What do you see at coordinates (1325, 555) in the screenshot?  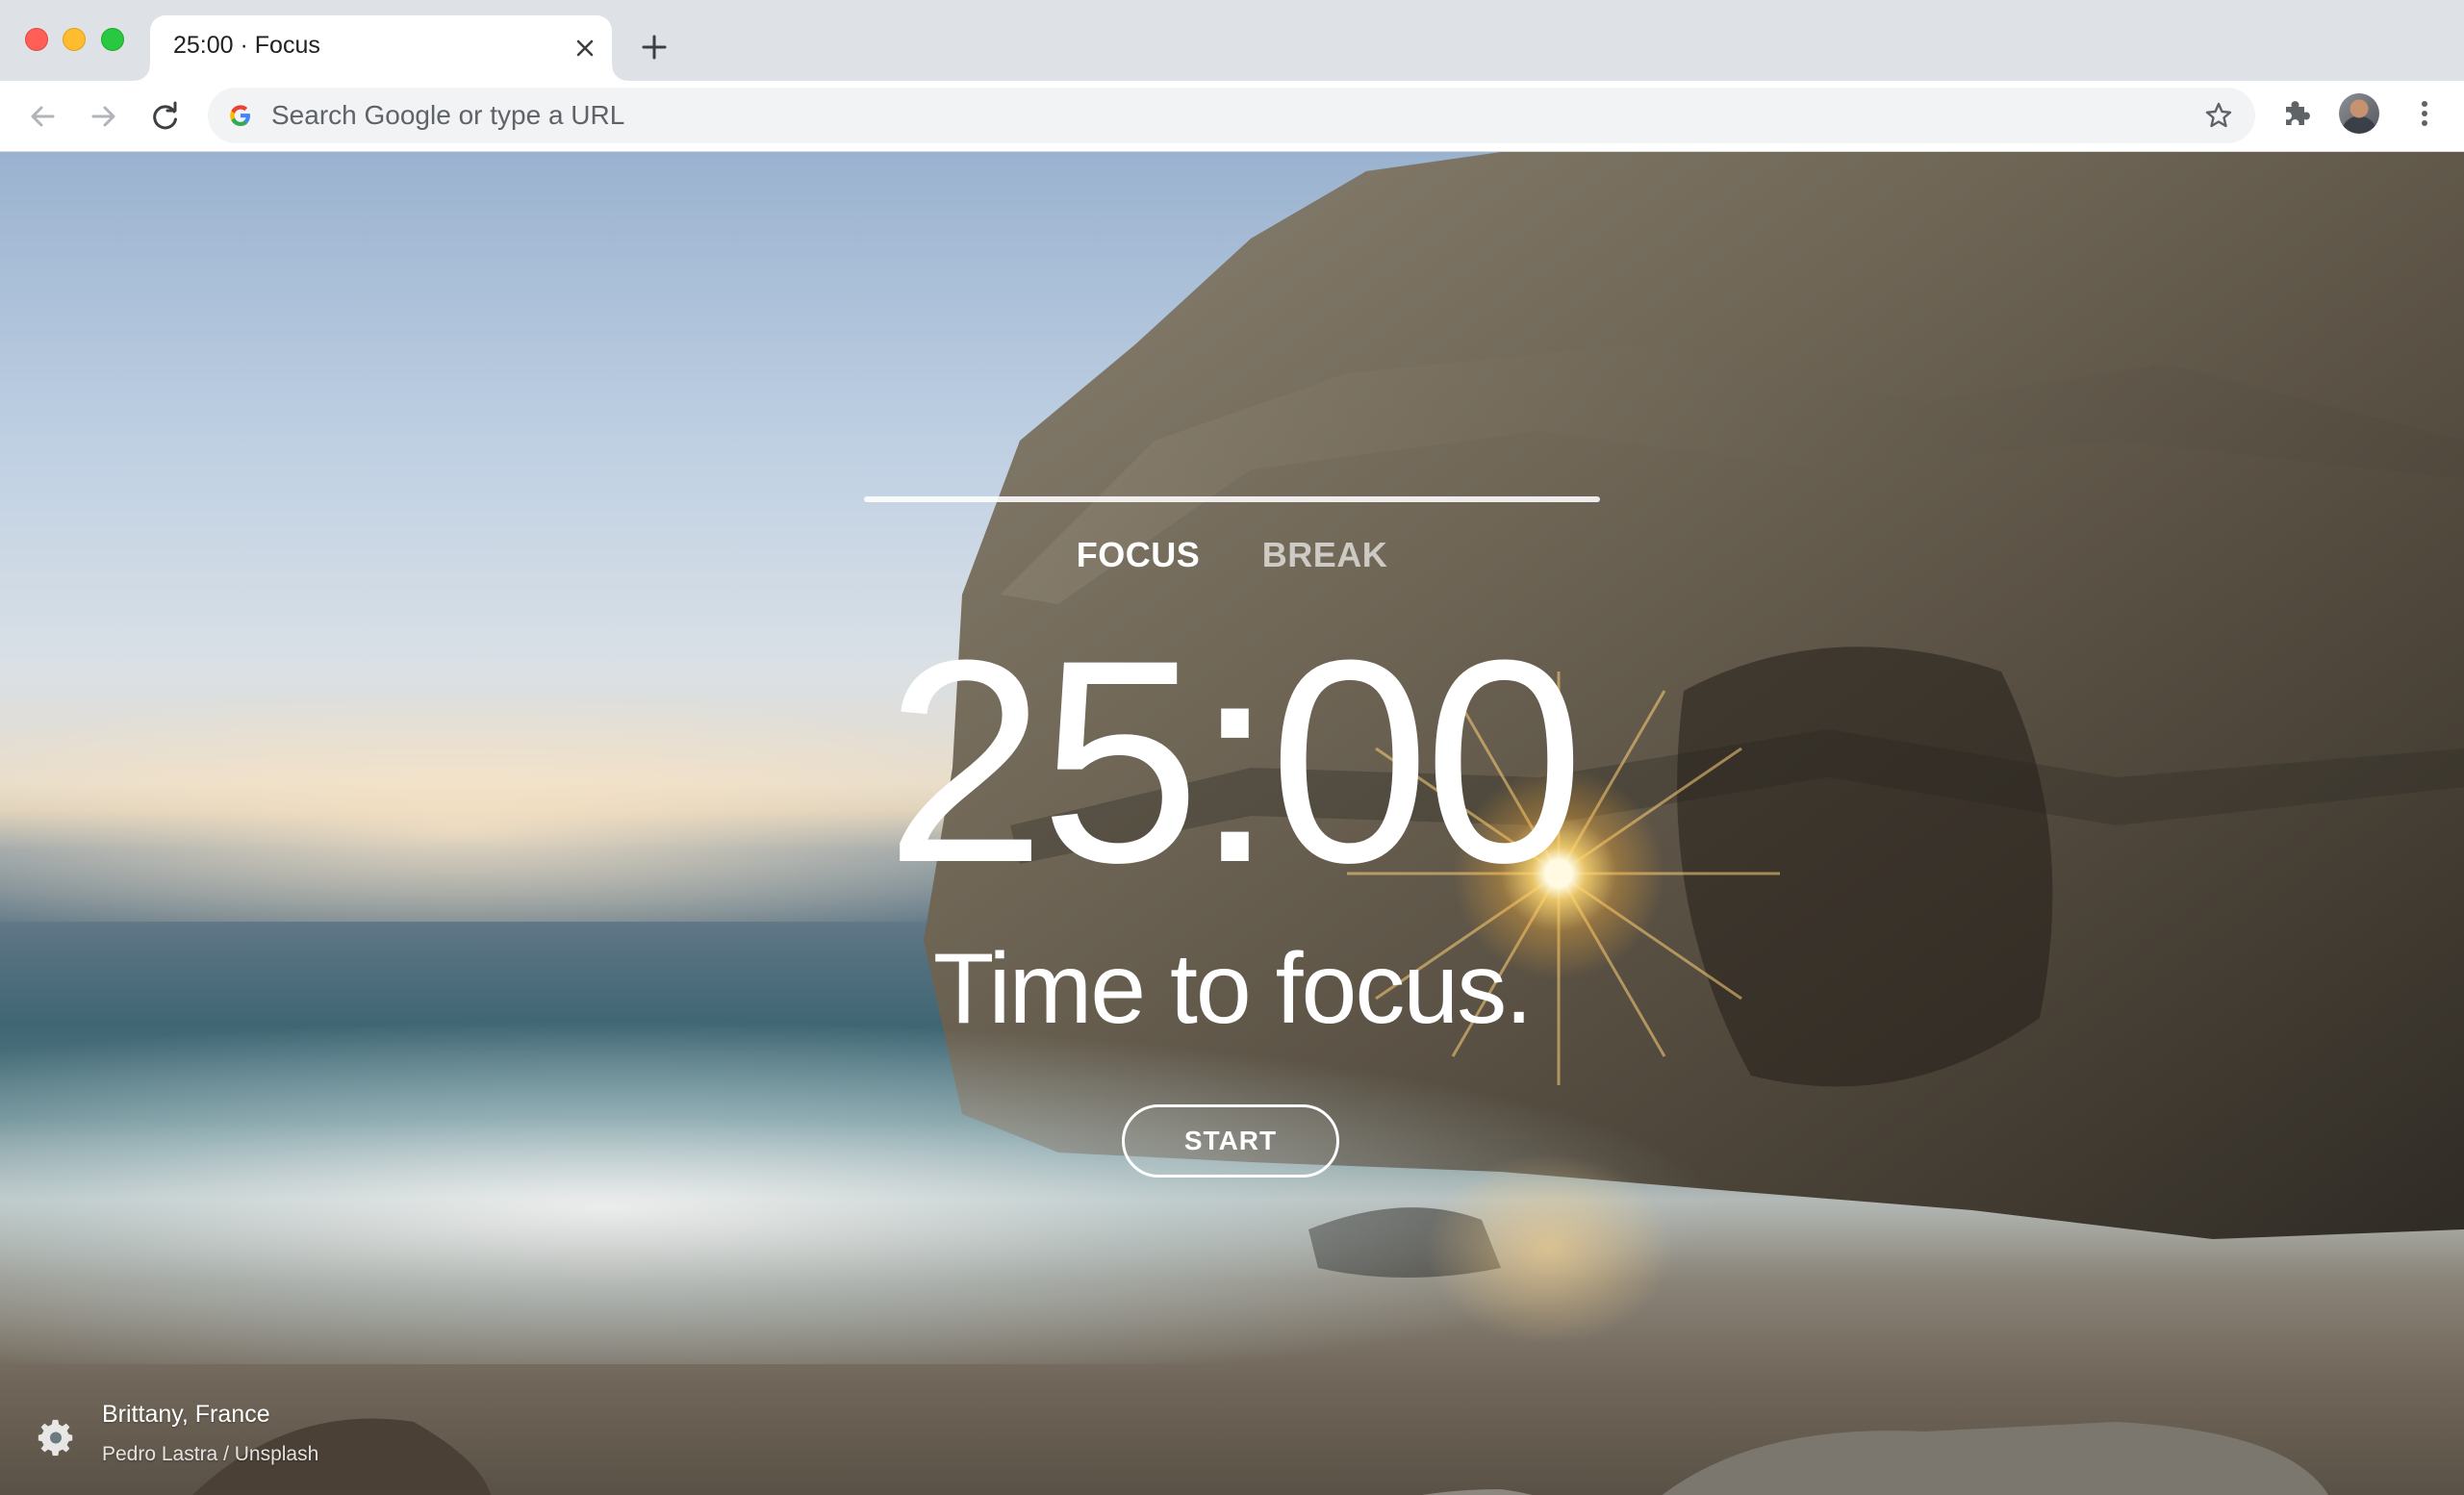 I see `tab-break: BREAK` at bounding box center [1325, 555].